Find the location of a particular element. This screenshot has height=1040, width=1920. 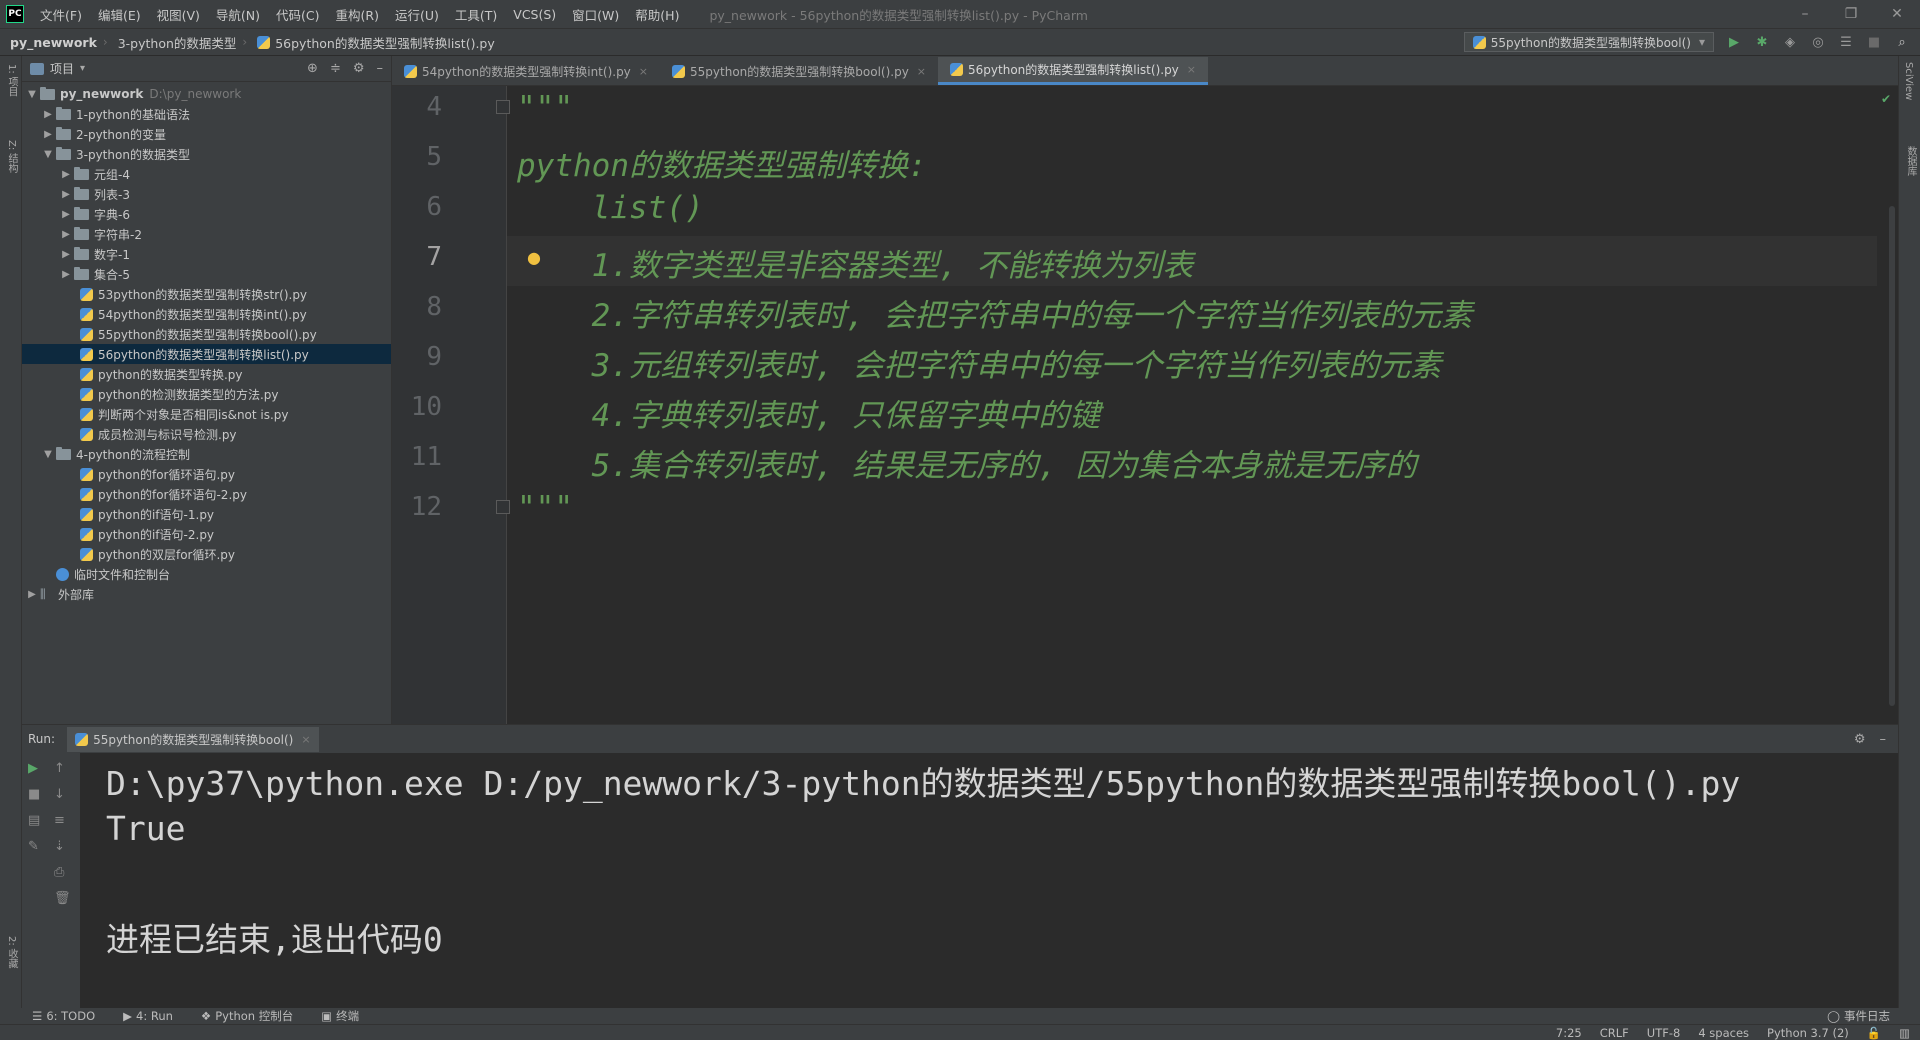

structure-tool-button: Z: 结构 is located at coordinates (11, 156).